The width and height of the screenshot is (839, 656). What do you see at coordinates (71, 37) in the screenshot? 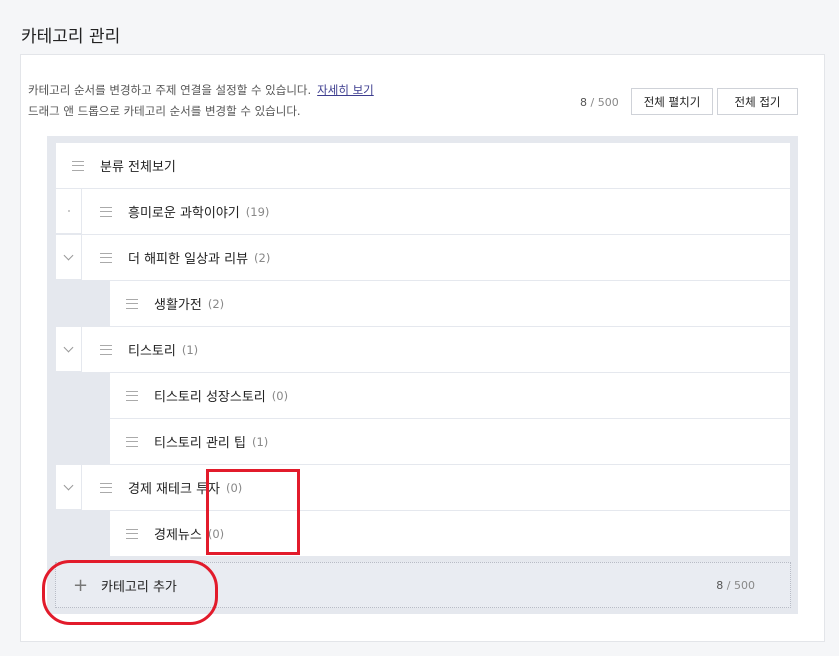
I see `page-title: 카테고리 관리` at bounding box center [71, 37].